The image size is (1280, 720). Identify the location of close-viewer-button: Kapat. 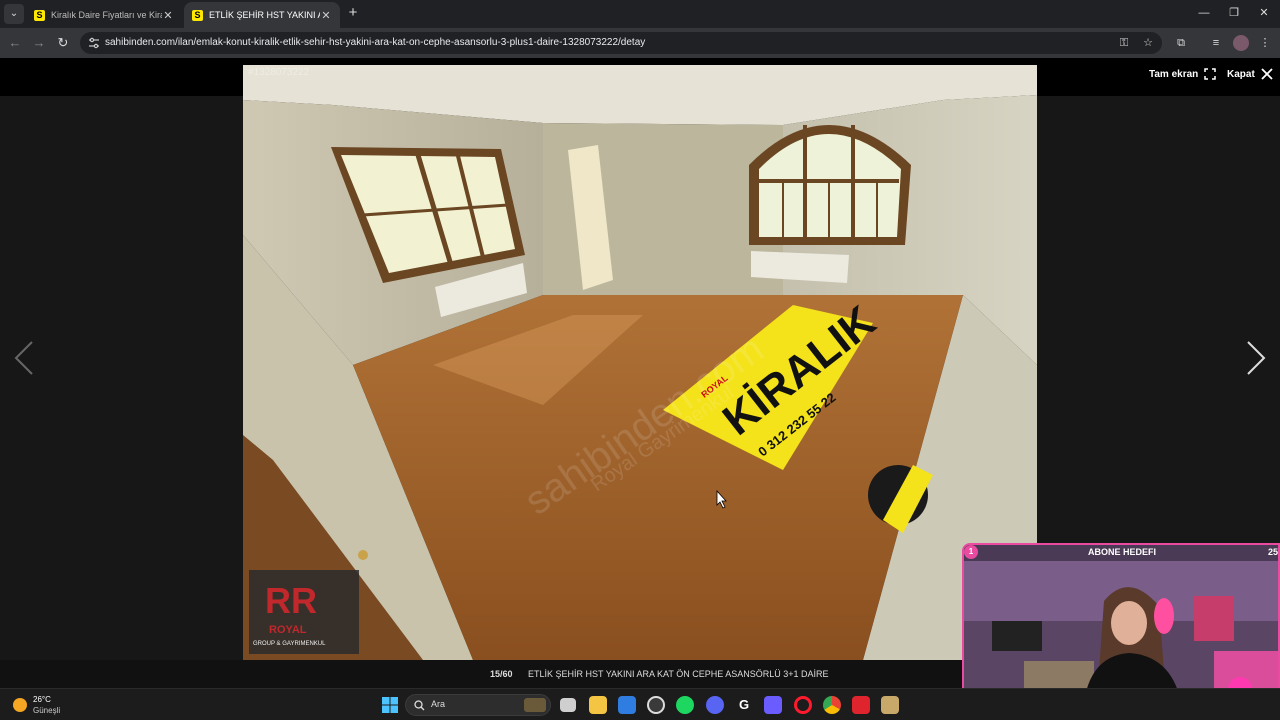
(1250, 74).